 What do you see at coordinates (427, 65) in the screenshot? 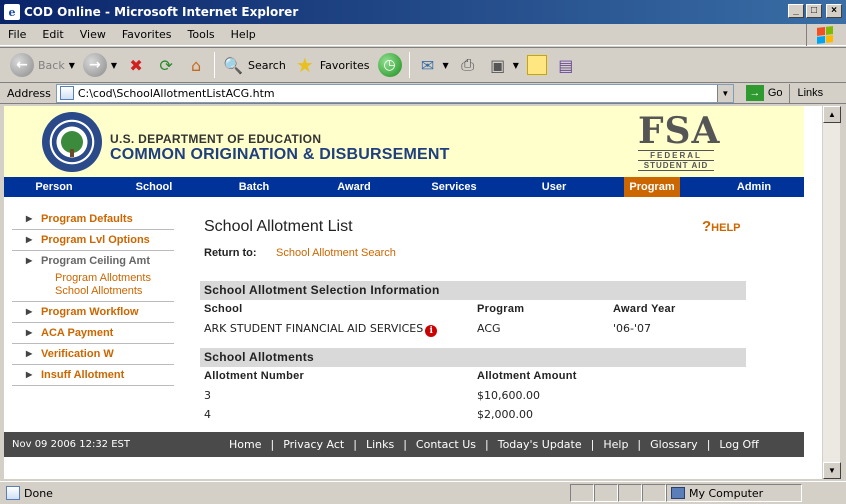
I see `mail-icon: ✉` at bounding box center [427, 65].